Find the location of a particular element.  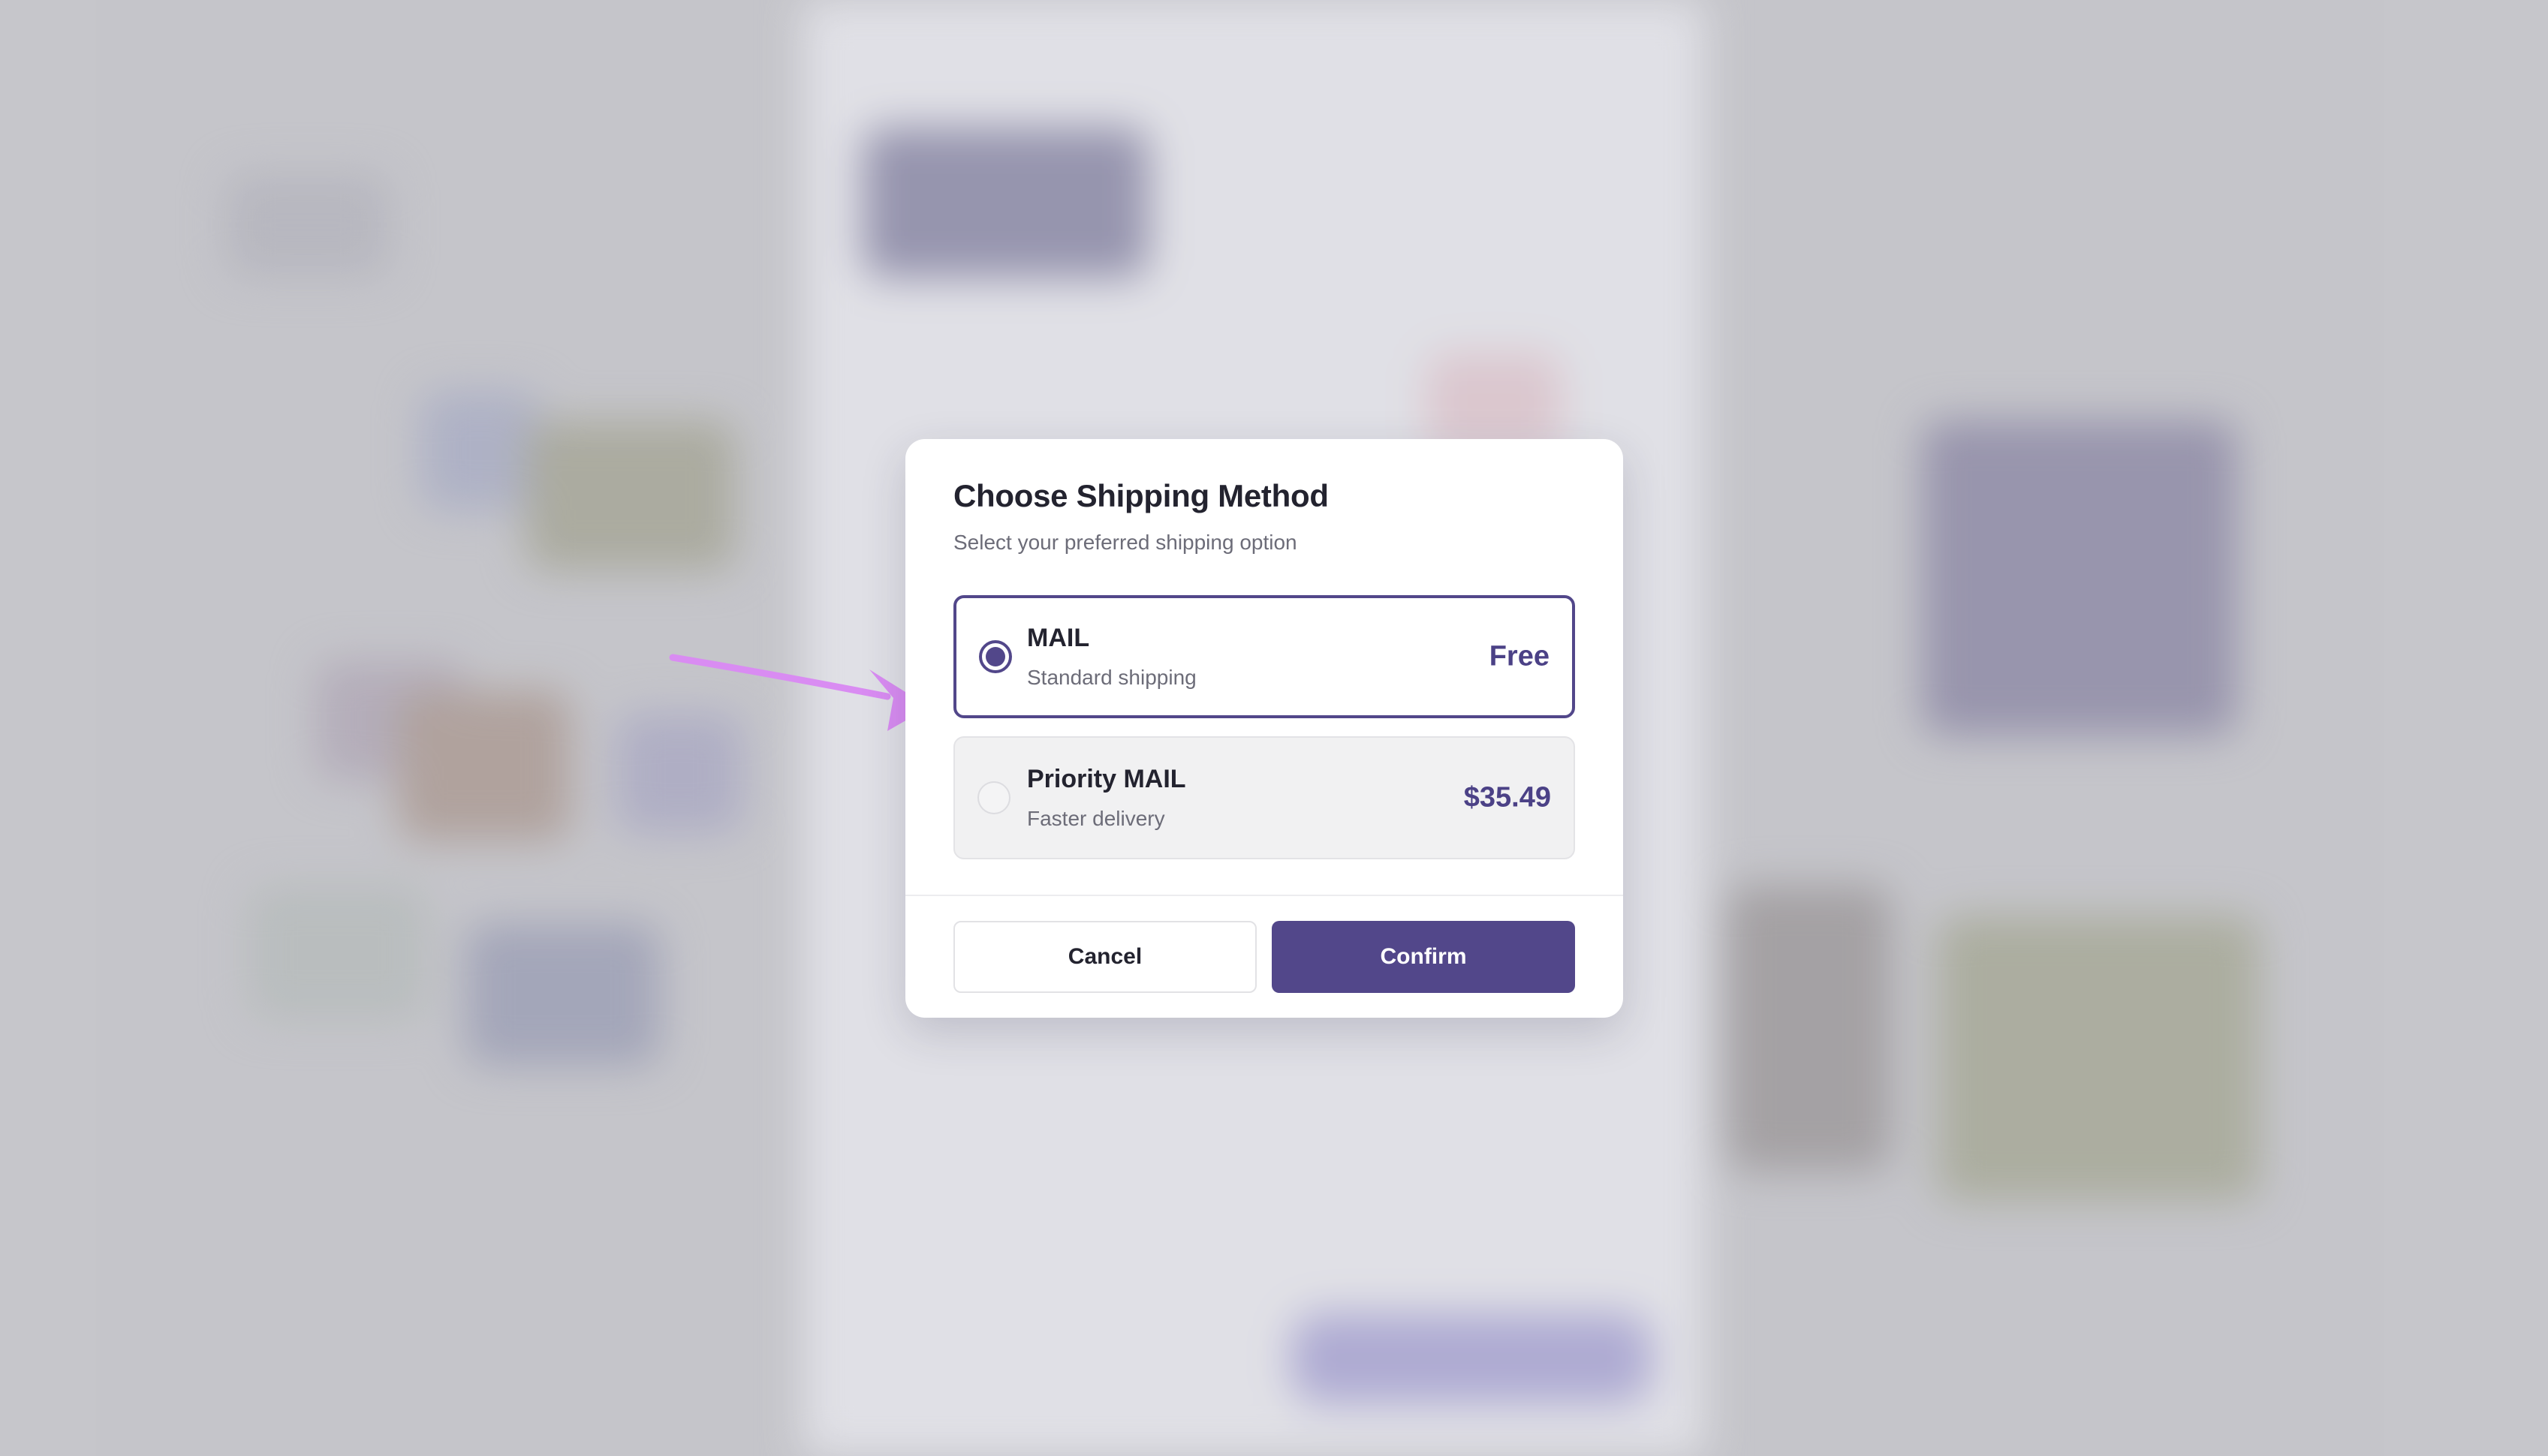

confirm-button: Confirm is located at coordinates (1423, 957).